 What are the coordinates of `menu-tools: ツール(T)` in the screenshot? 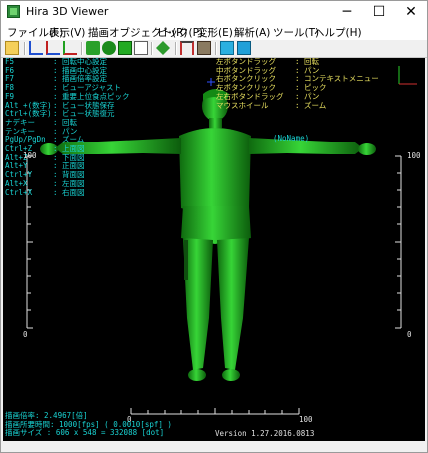 It's located at (296, 32).